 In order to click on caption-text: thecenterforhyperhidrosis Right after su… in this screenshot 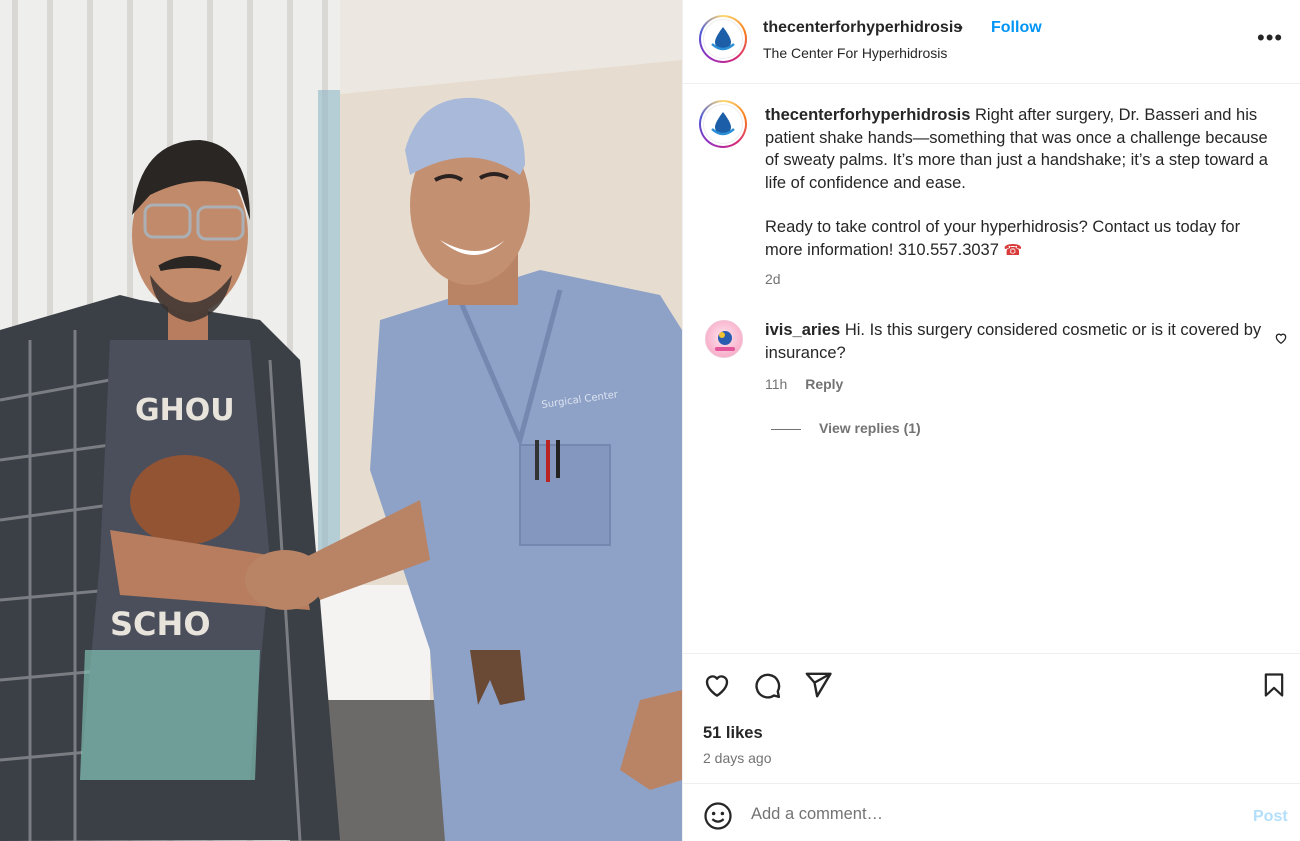, I will do `click(1020, 183)`.